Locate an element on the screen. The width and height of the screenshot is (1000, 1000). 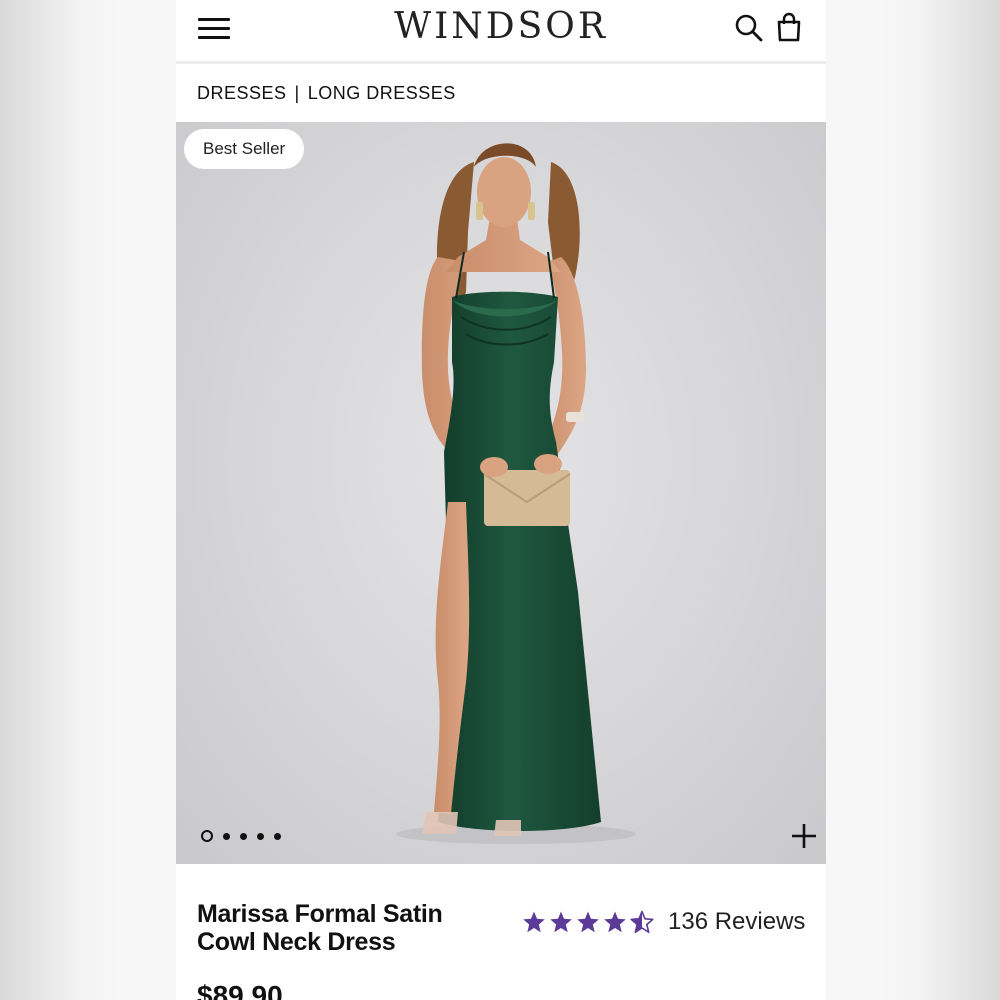
breadcrumb: DRESSES | LONG DRESSES is located at coordinates (501, 94).